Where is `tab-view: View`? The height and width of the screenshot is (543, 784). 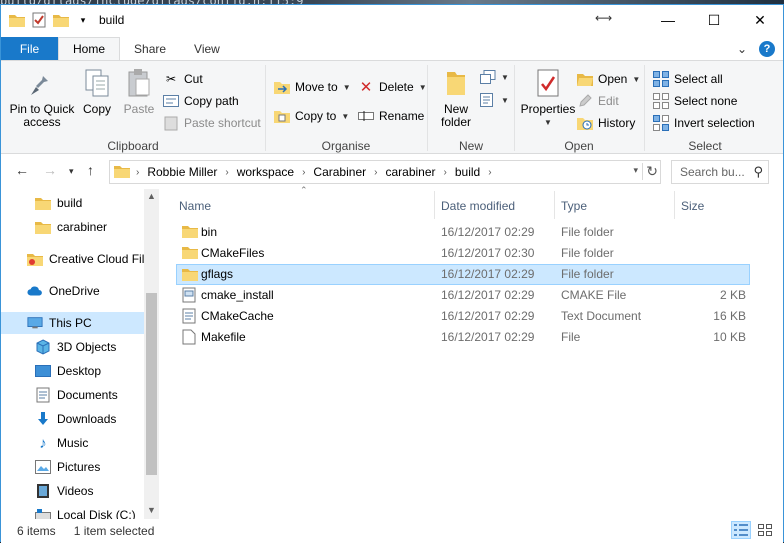 tab-view: View is located at coordinates (207, 49).